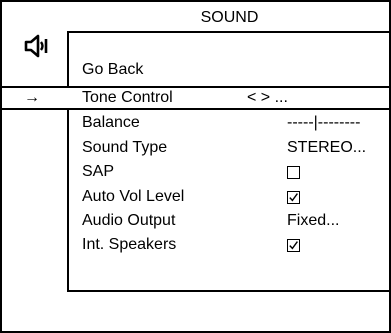 This screenshot has width=391, height=333. Describe the element at coordinates (229, 291) in the screenshot. I see `list-bottom-border` at that location.